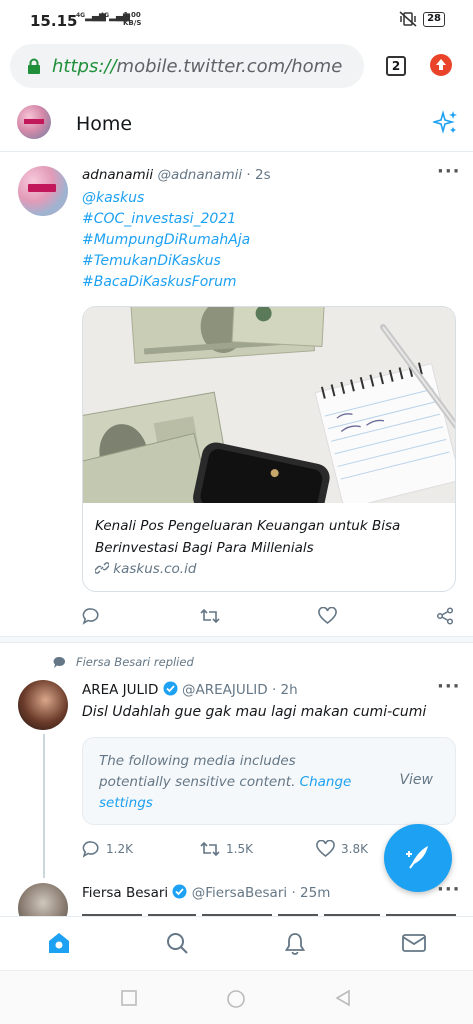 The image size is (473, 1024). What do you see at coordinates (258, 175) in the screenshot?
I see `tweet-time: · 2s` at bounding box center [258, 175].